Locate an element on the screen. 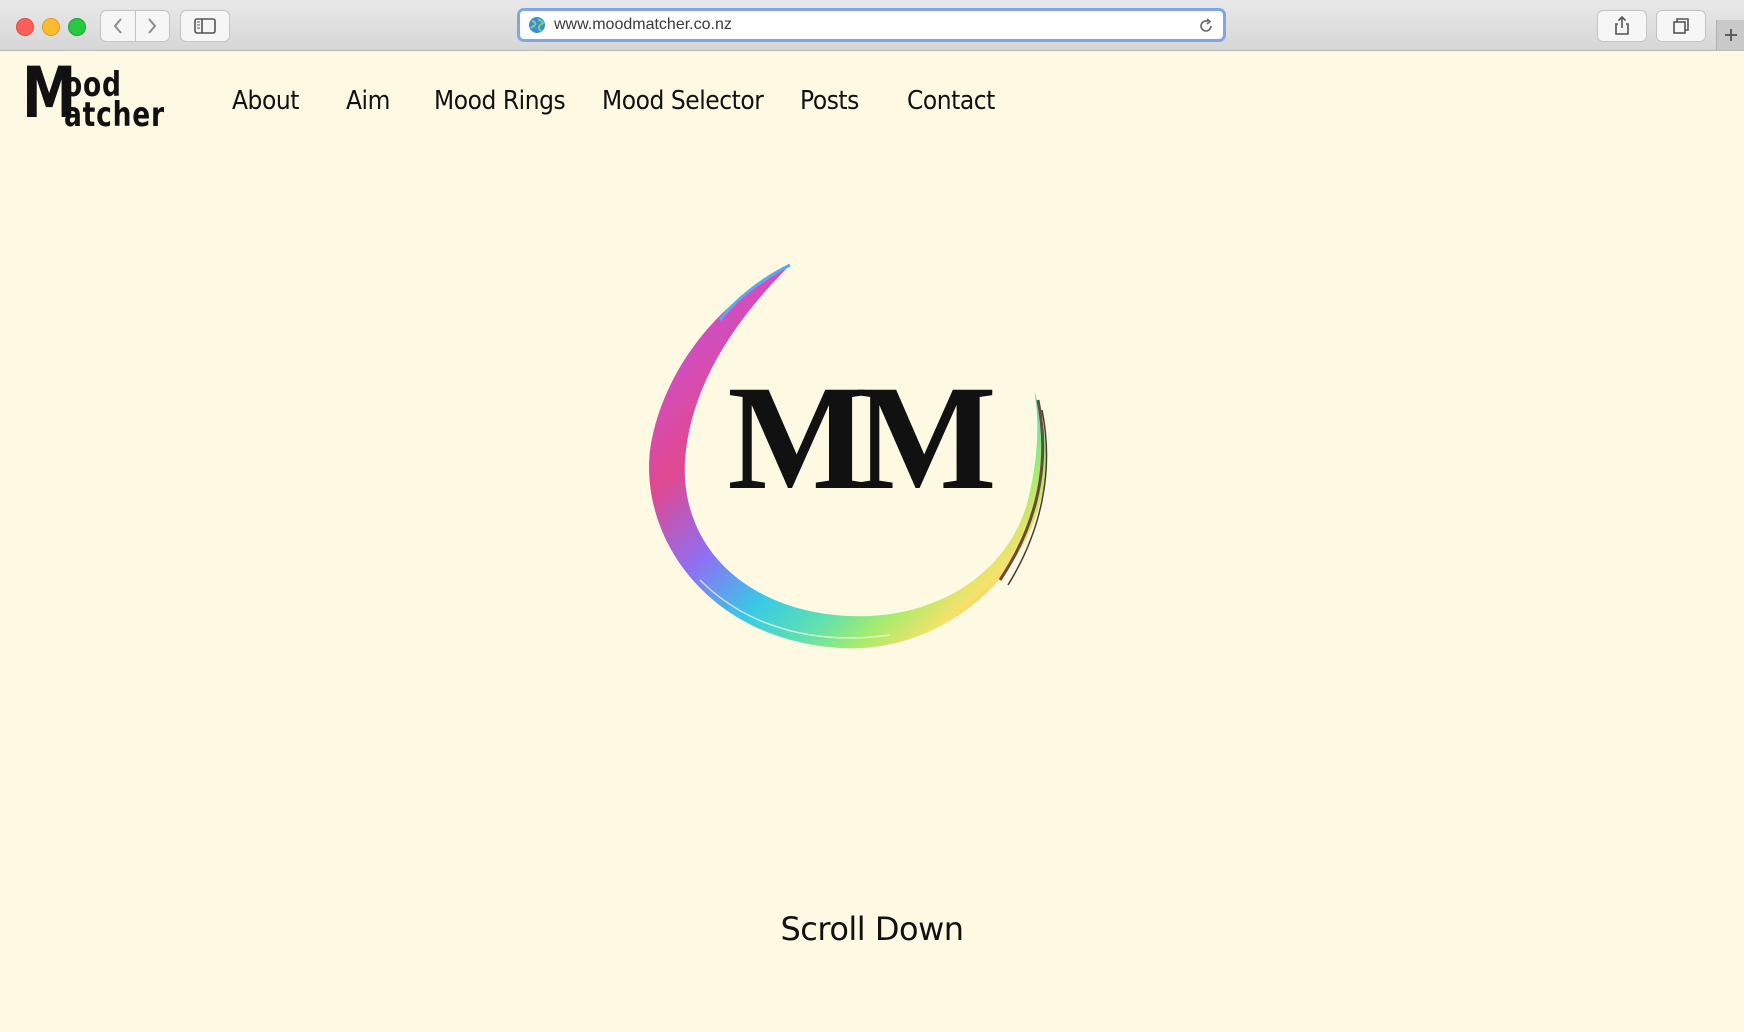 The image size is (1744, 1032). back-button is located at coordinates (118, 26).